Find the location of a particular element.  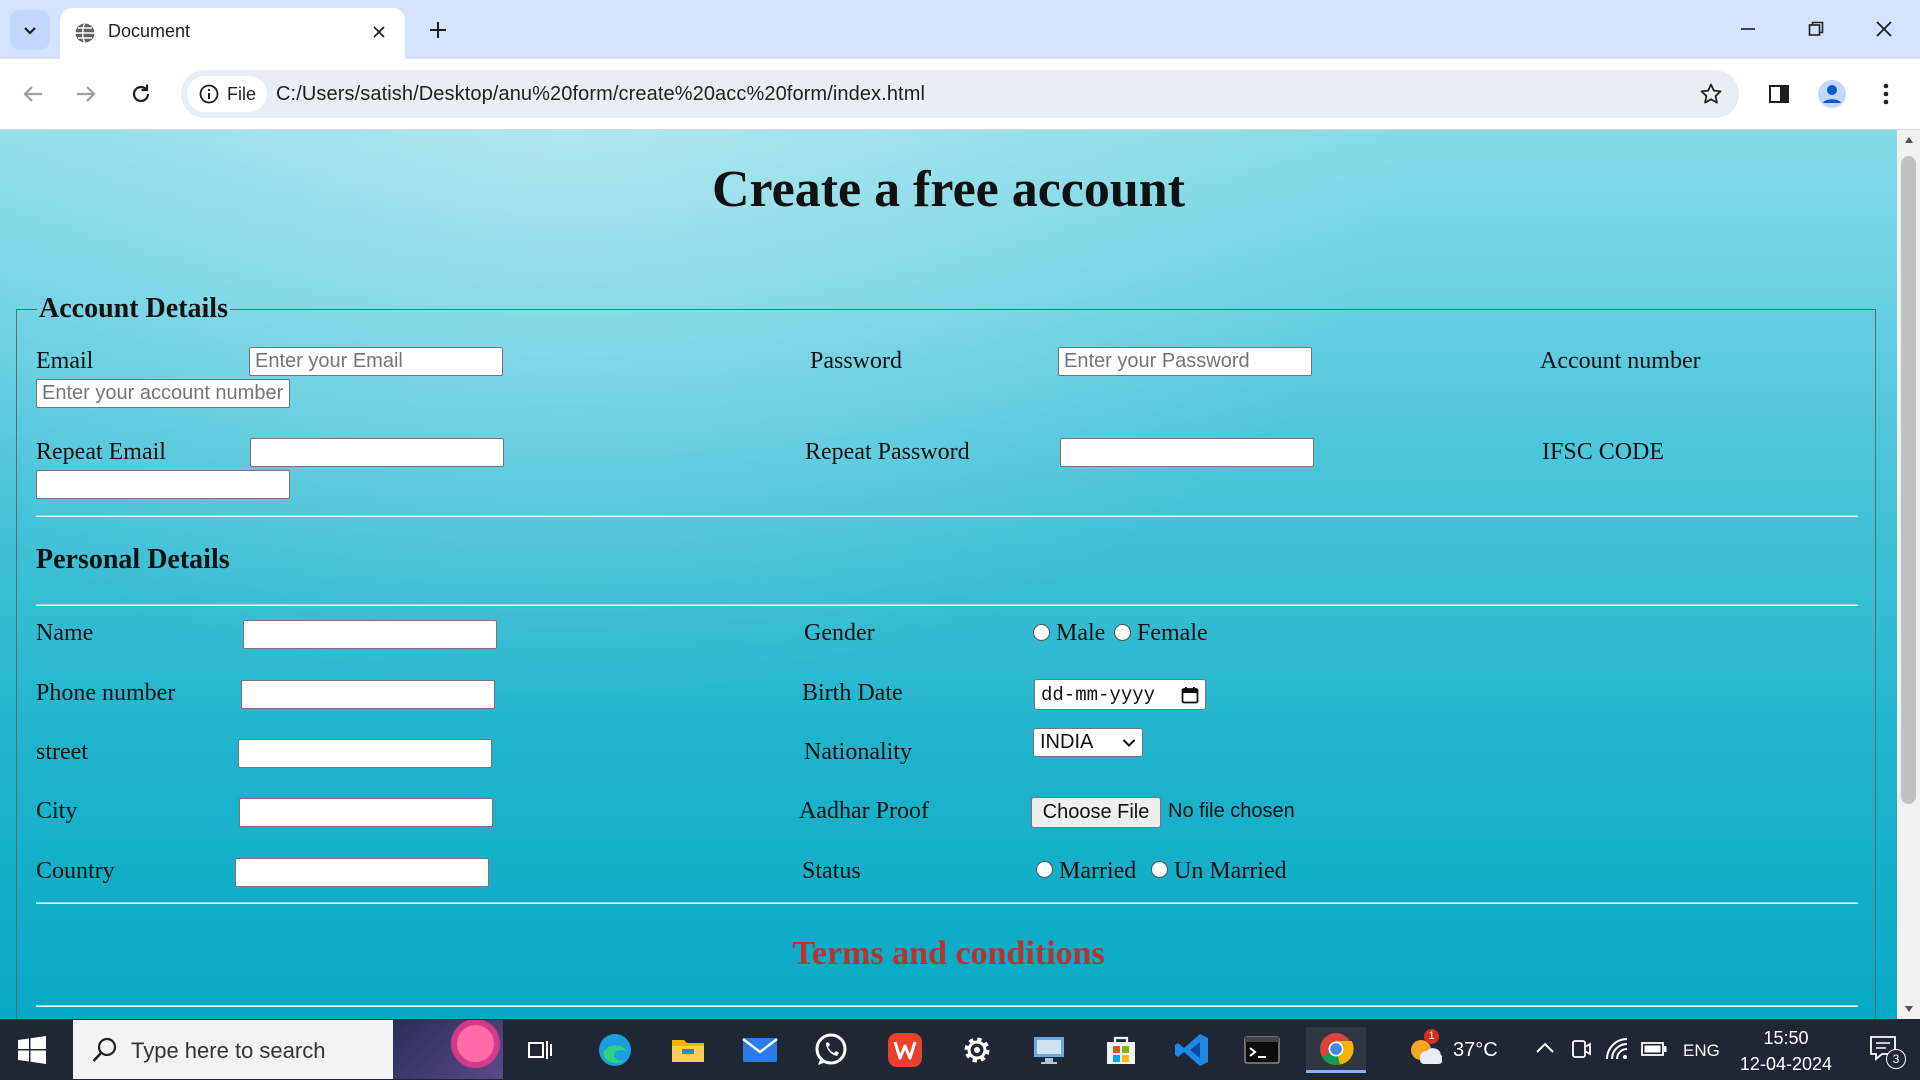

status-married-radio is located at coordinates (1044, 869).